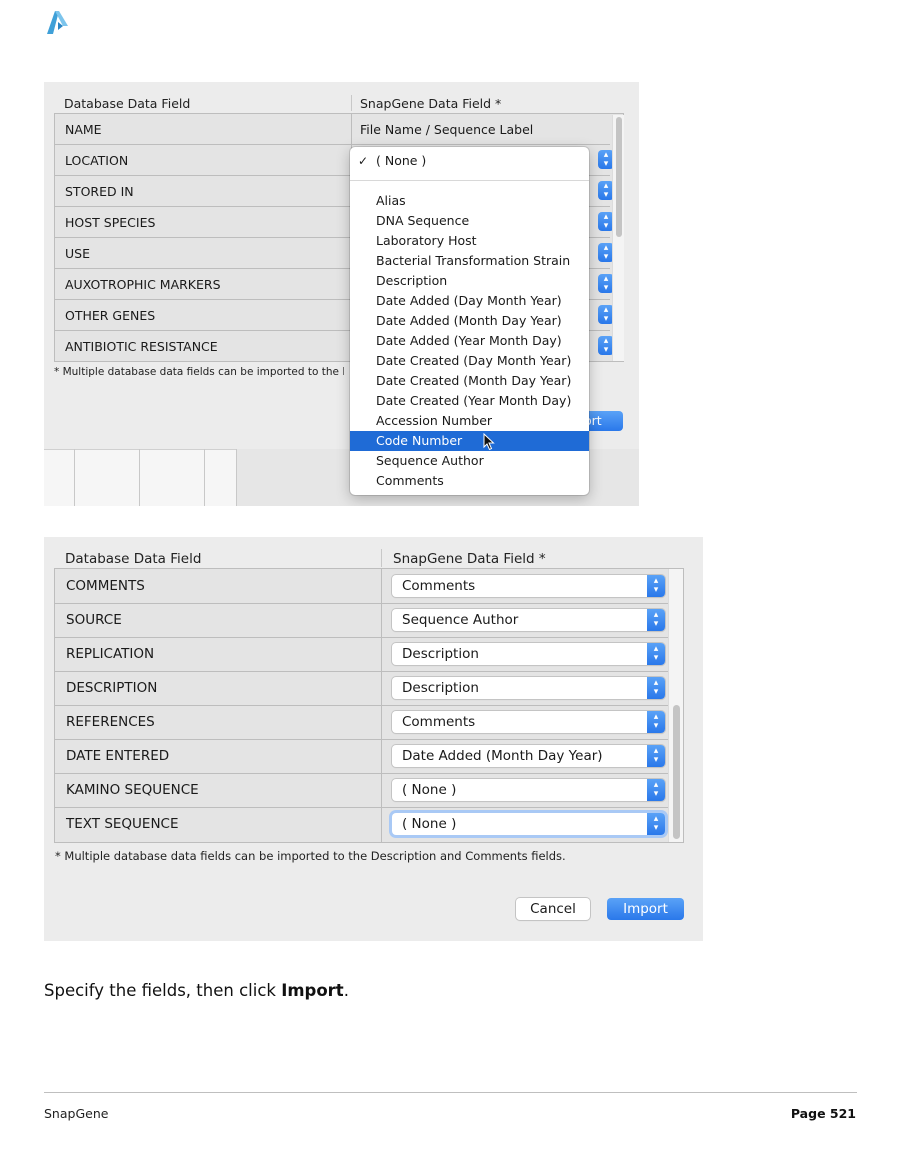 The image size is (901, 1166). Describe the element at coordinates (469, 421) in the screenshot. I see `menu-item: Accession Number` at that location.